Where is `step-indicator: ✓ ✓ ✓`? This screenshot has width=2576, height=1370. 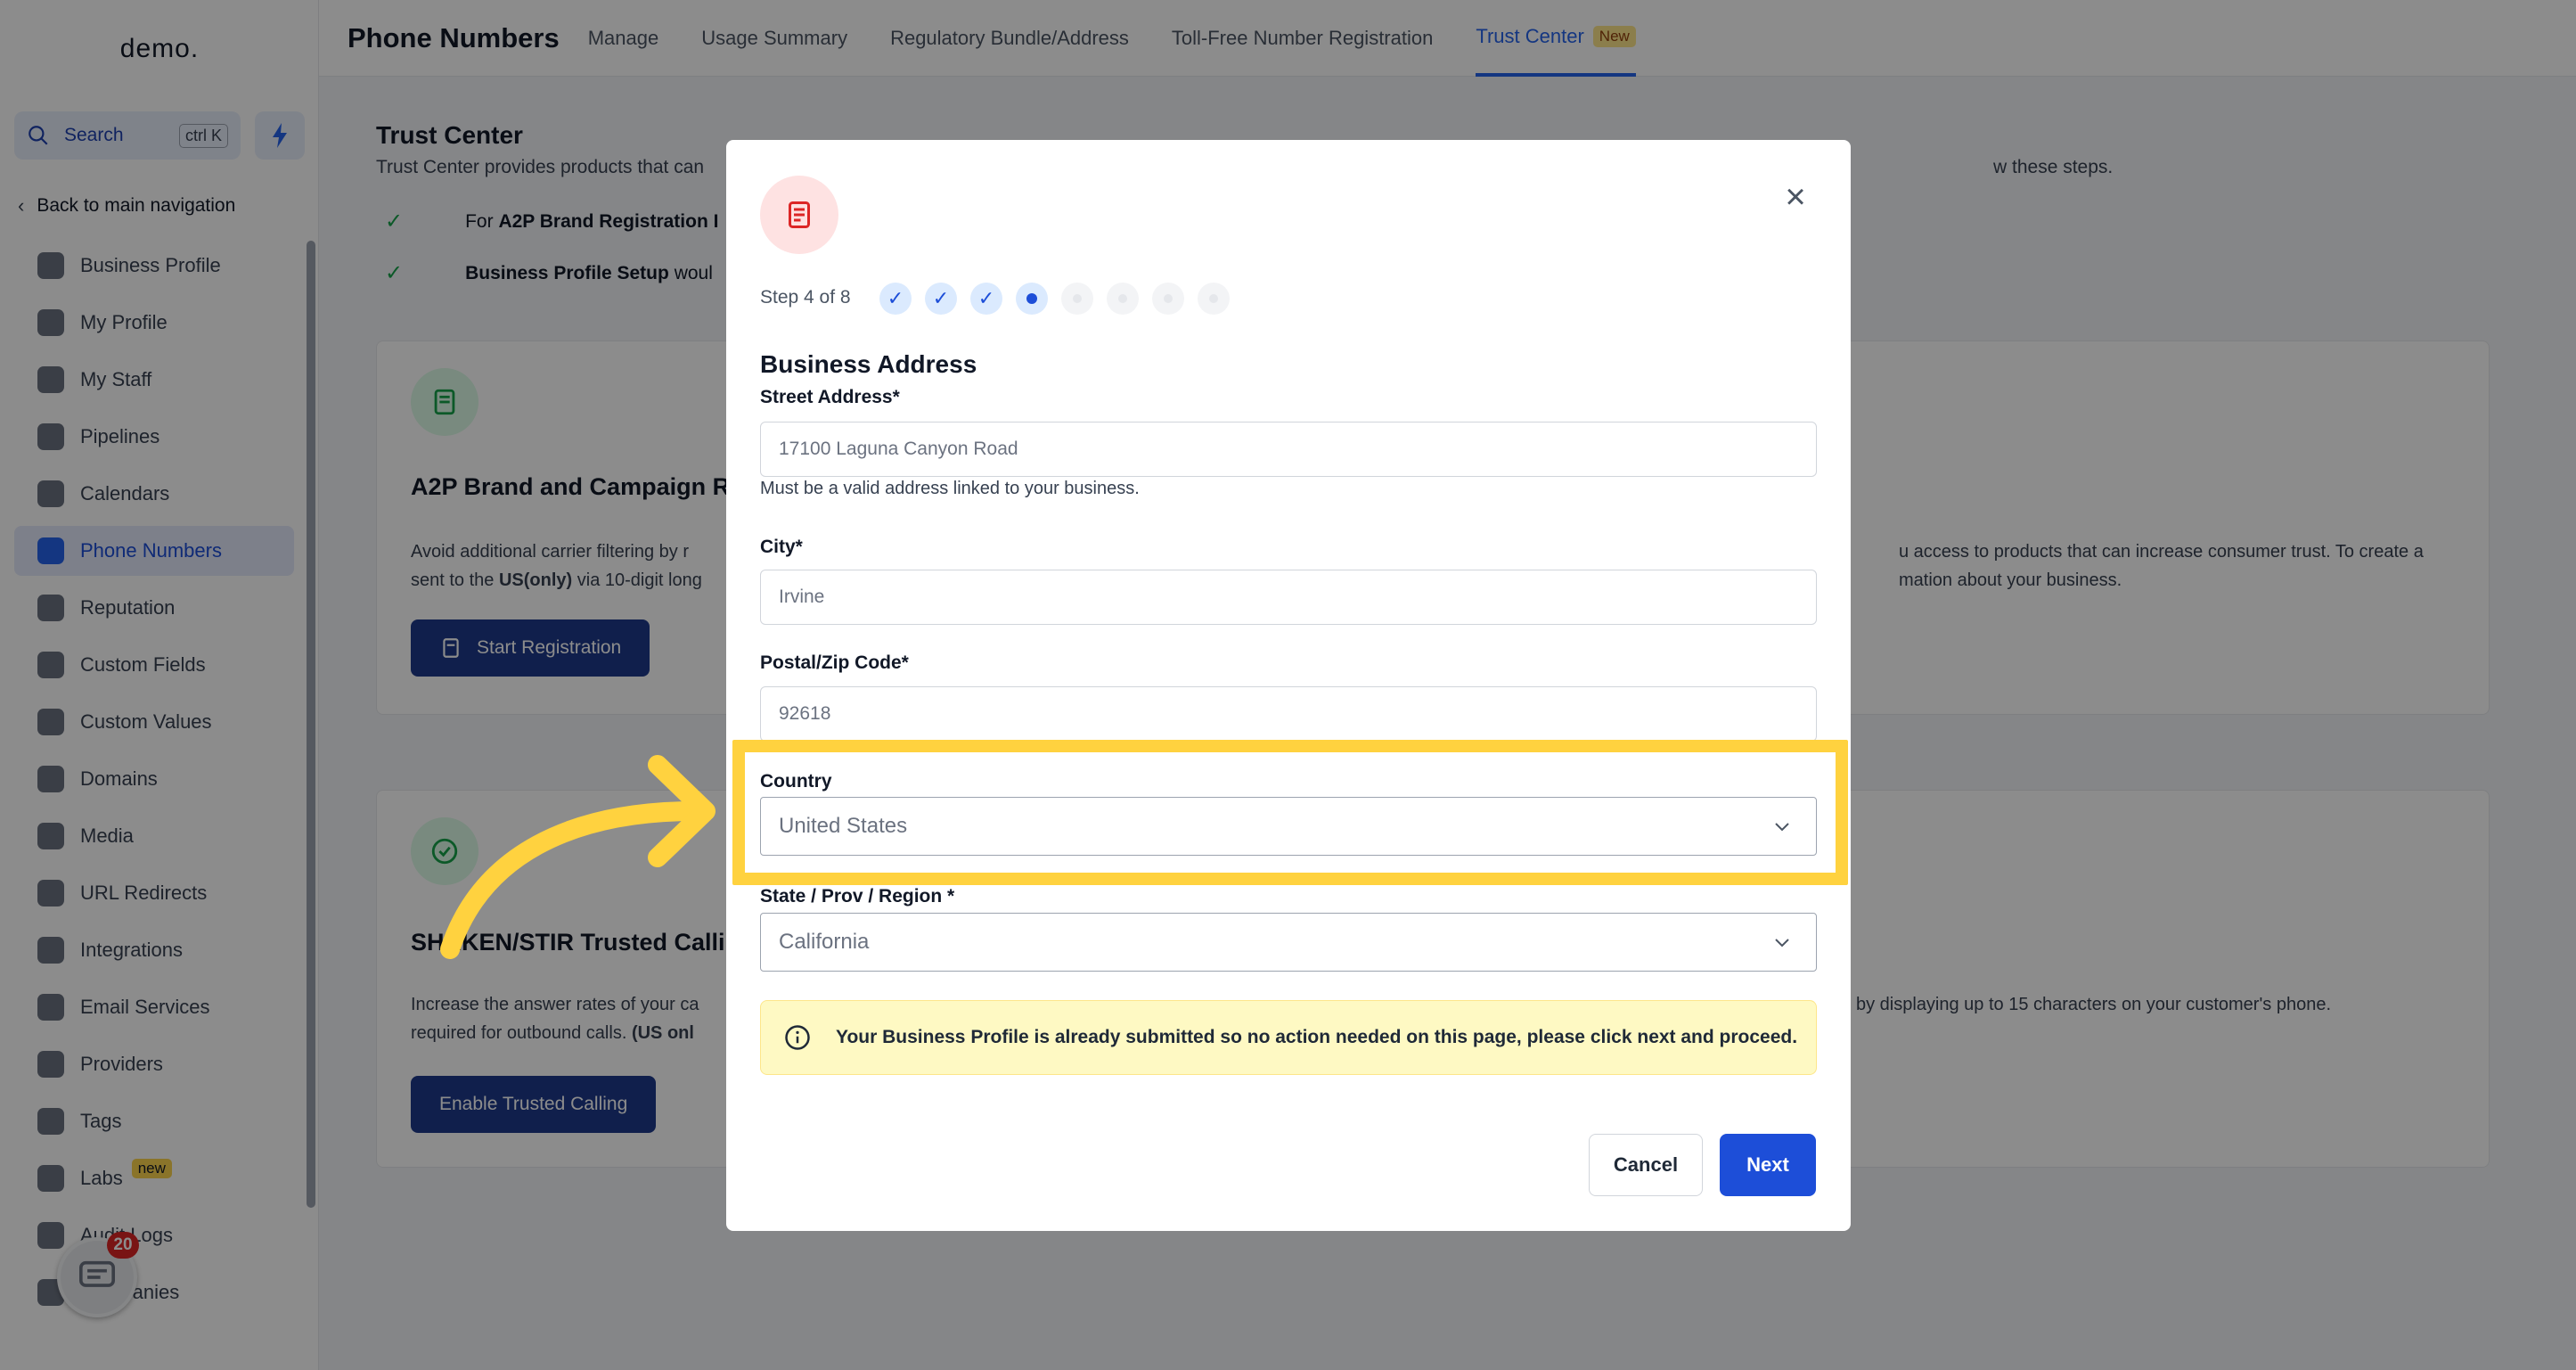
step-indicator: ✓ ✓ ✓ is located at coordinates (1061, 299).